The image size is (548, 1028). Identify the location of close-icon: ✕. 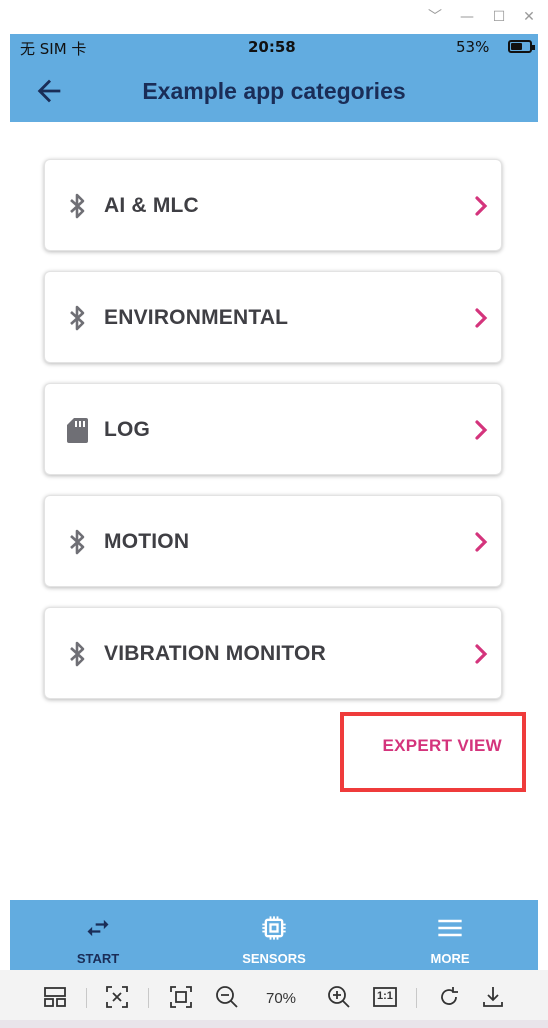
(529, 17).